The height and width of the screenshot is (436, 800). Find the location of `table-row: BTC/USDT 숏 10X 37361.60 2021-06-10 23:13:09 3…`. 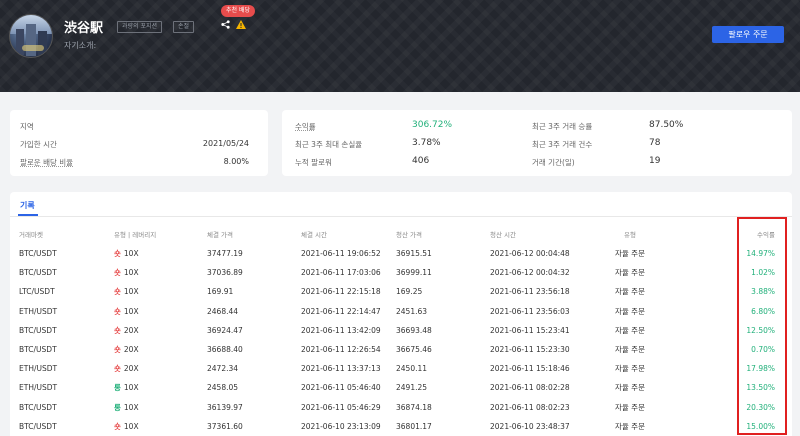

table-row: BTC/USDT 숏 10X 37361.60 2021-06-10 23:13:09 3… is located at coordinates (401, 426).